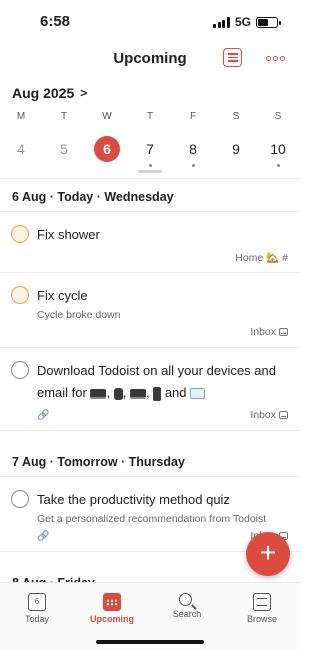  I want to click on battery-level, so click(263, 22).